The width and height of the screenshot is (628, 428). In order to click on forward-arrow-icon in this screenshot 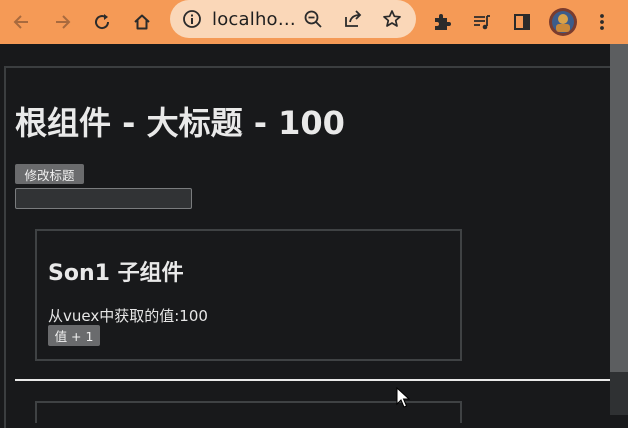, I will do `click(63, 22)`.